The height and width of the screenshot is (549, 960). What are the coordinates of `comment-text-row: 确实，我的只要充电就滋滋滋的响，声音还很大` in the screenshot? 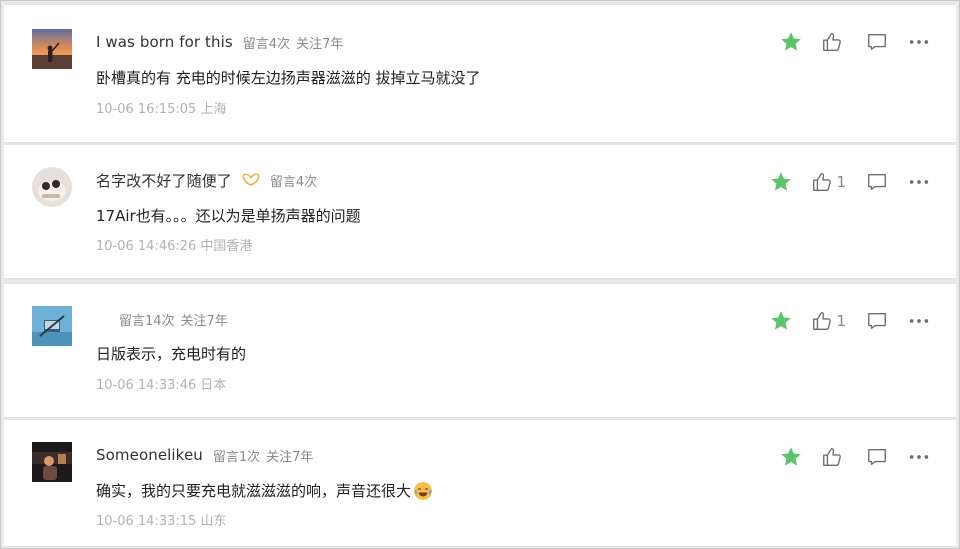 It's located at (264, 490).